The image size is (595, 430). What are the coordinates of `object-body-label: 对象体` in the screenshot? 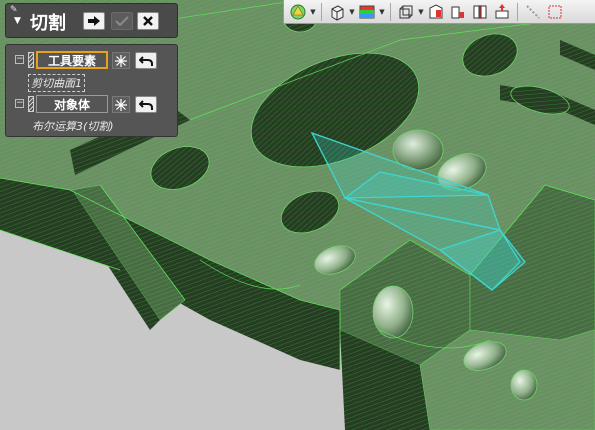 It's located at (71, 104).